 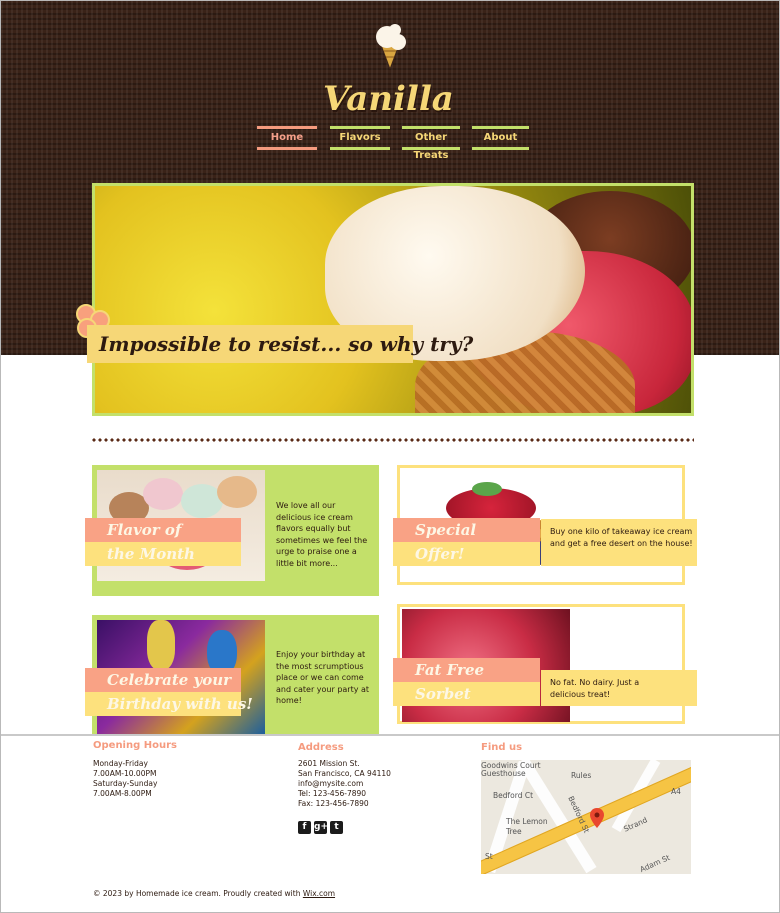 I want to click on map-label: Bedford Ct, so click(x=513, y=795).